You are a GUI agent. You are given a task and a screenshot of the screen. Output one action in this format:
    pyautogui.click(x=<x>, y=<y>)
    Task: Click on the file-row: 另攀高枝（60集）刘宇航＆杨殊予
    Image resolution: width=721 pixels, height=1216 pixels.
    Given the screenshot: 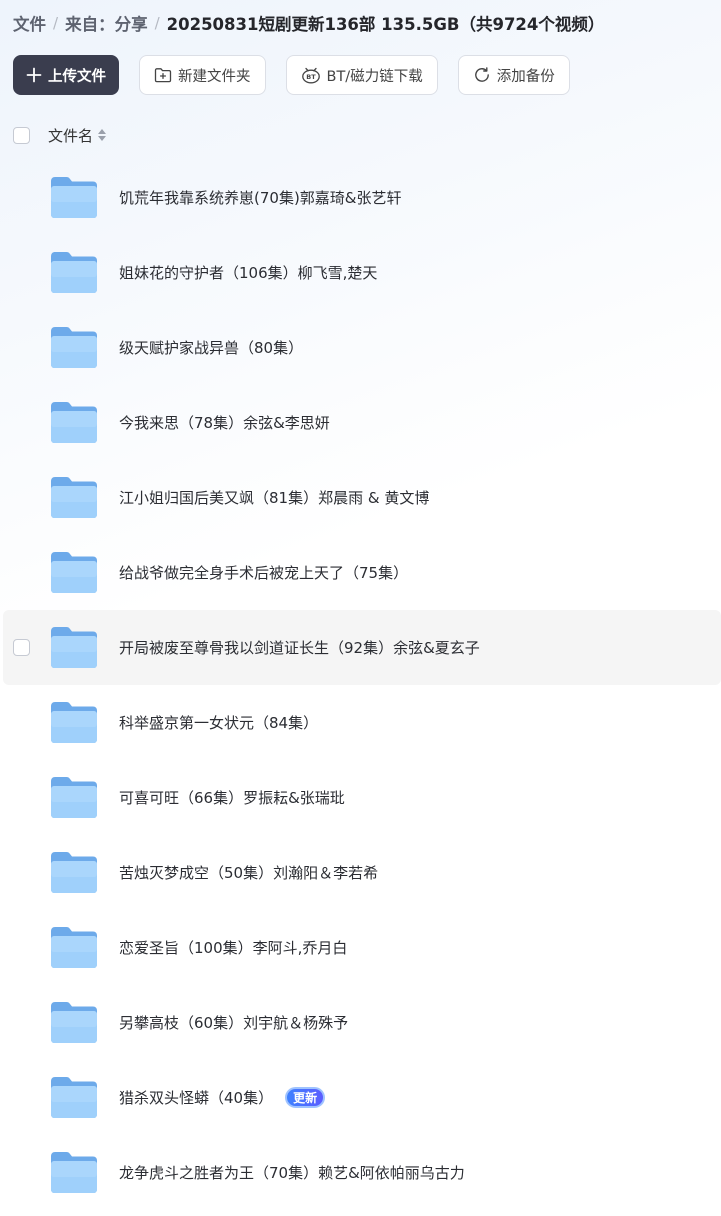 What is the action you would take?
    pyautogui.click(x=362, y=1022)
    